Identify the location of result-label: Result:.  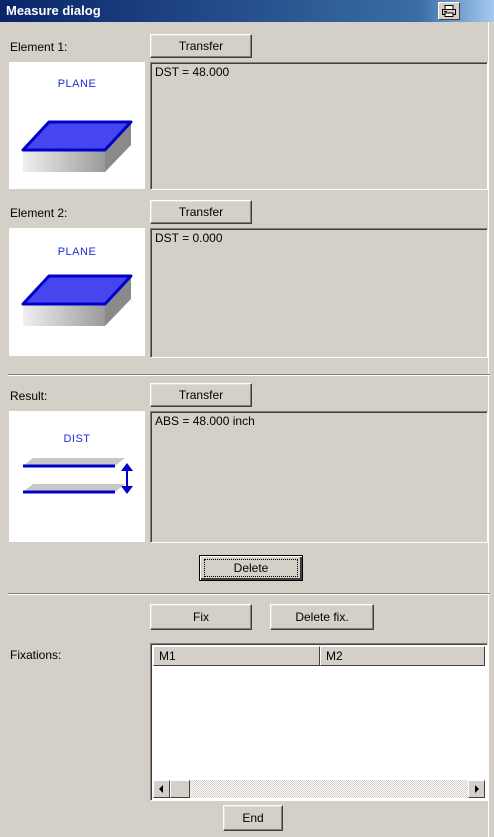
(29, 396).